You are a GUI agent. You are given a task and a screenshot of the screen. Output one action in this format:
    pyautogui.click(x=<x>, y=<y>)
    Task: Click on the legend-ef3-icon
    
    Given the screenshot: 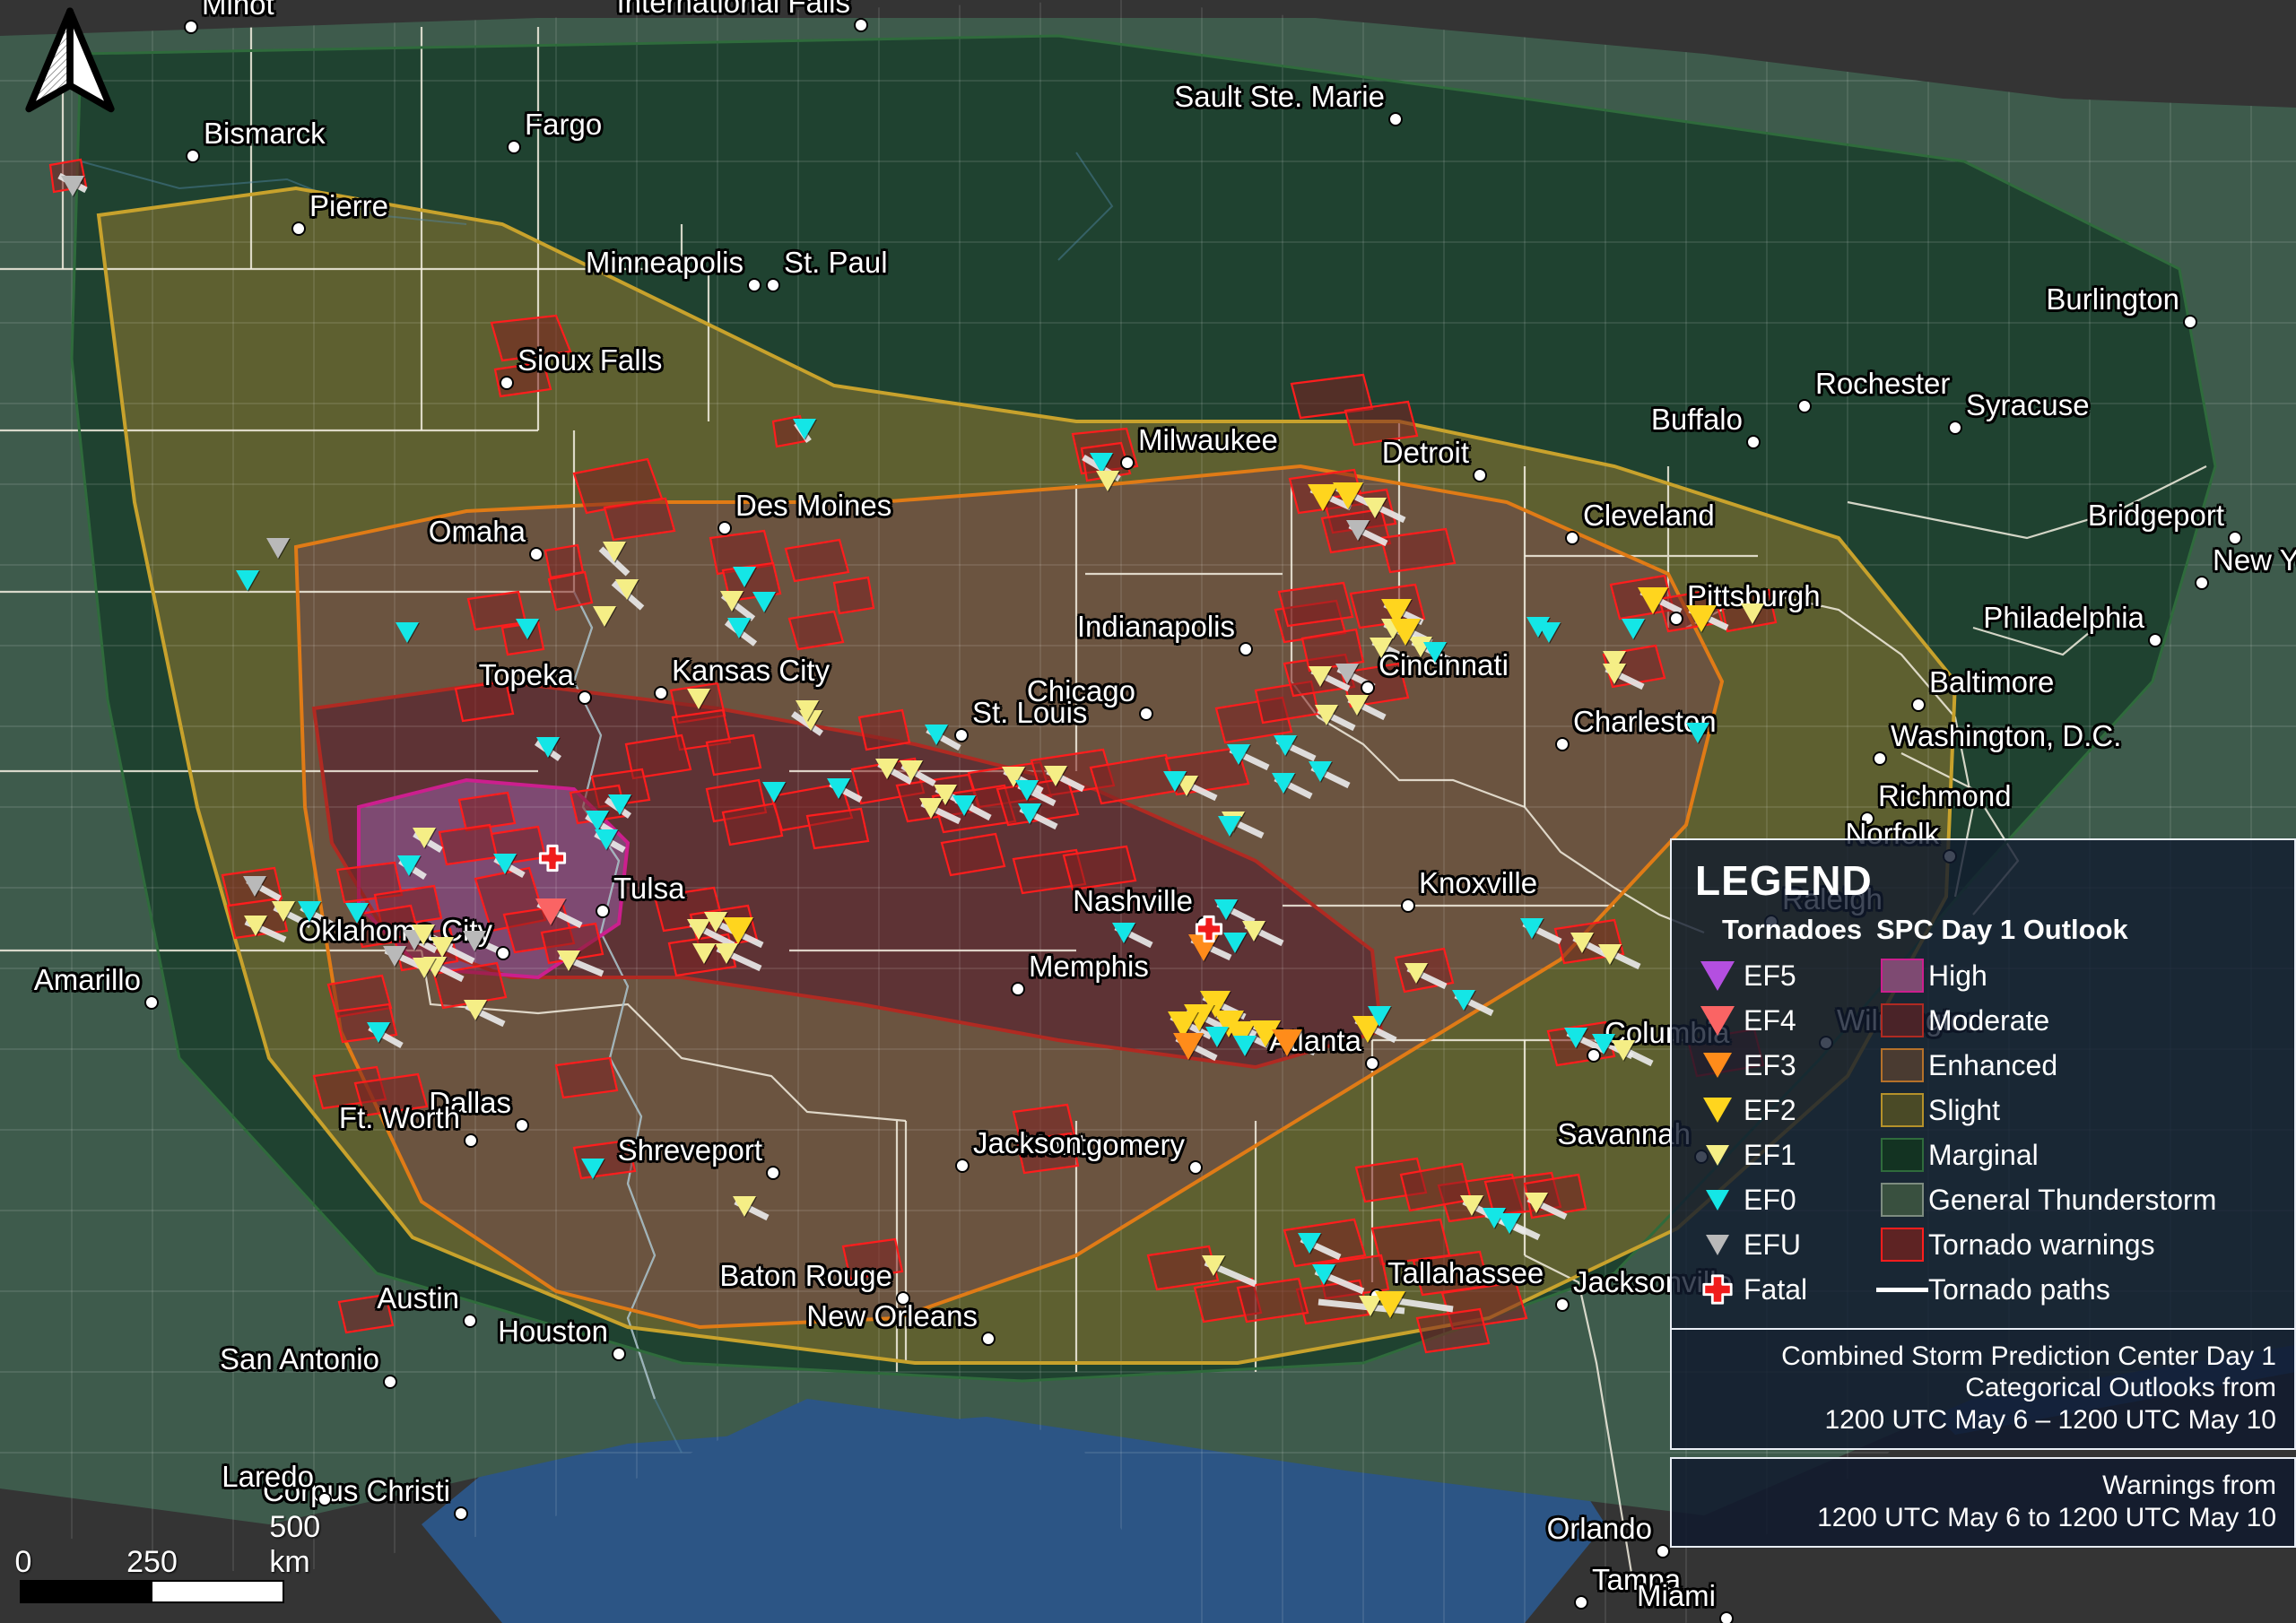 What is the action you would take?
    pyautogui.click(x=1718, y=1065)
    